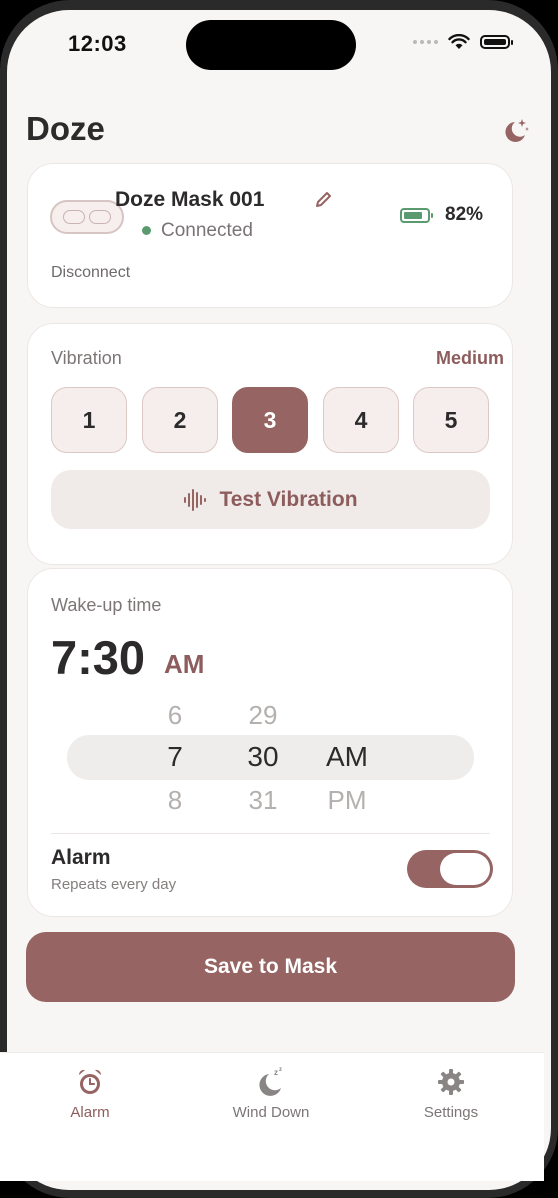 This screenshot has height=1198, width=558. What do you see at coordinates (184, 664) in the screenshot?
I see `wake-up-period: AM` at bounding box center [184, 664].